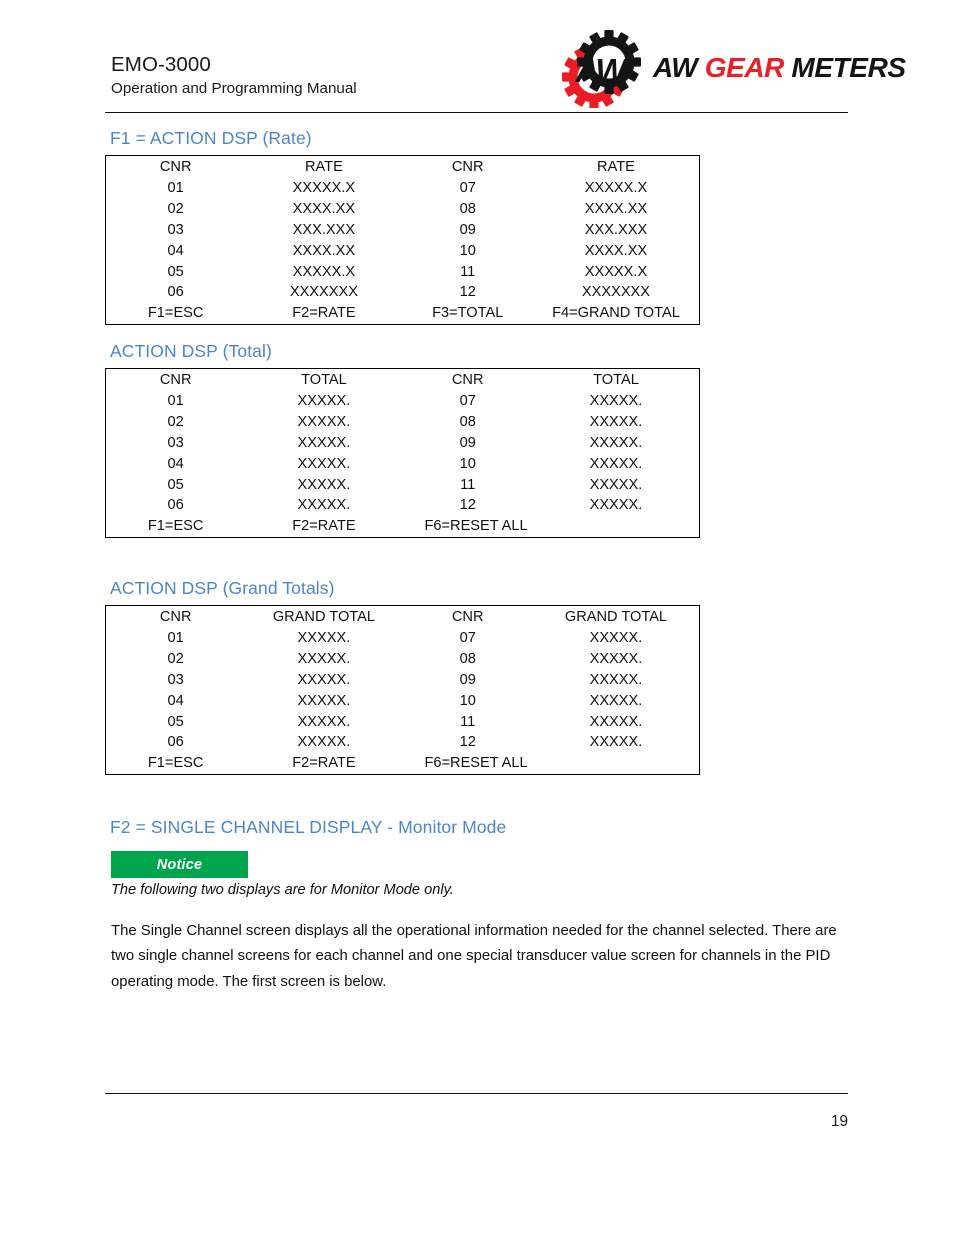 The height and width of the screenshot is (1235, 954). I want to click on company-logo: AW AW GEAR METERS, so click(729, 69).